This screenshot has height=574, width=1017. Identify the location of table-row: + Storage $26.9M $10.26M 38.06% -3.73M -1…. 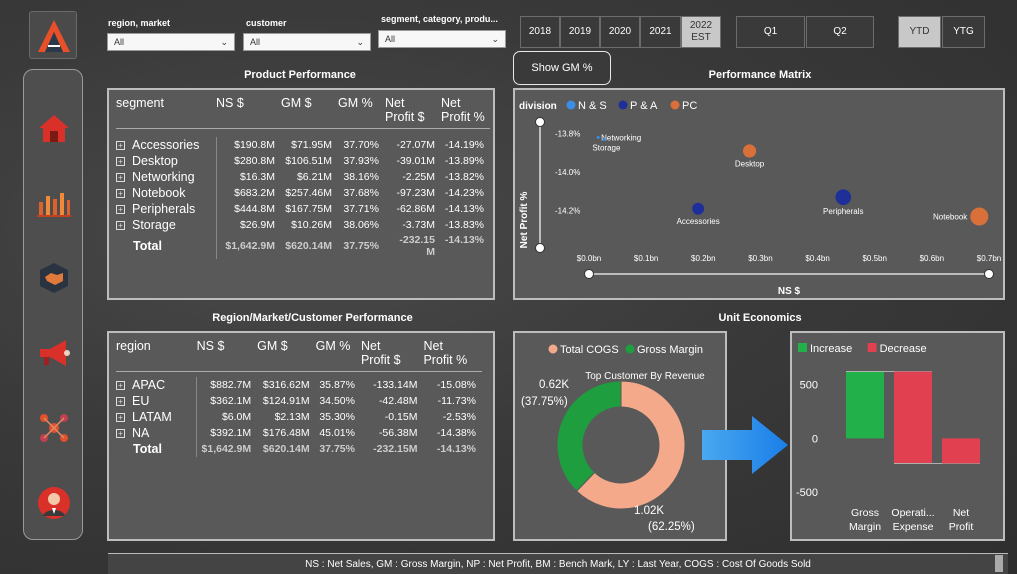
(303, 224).